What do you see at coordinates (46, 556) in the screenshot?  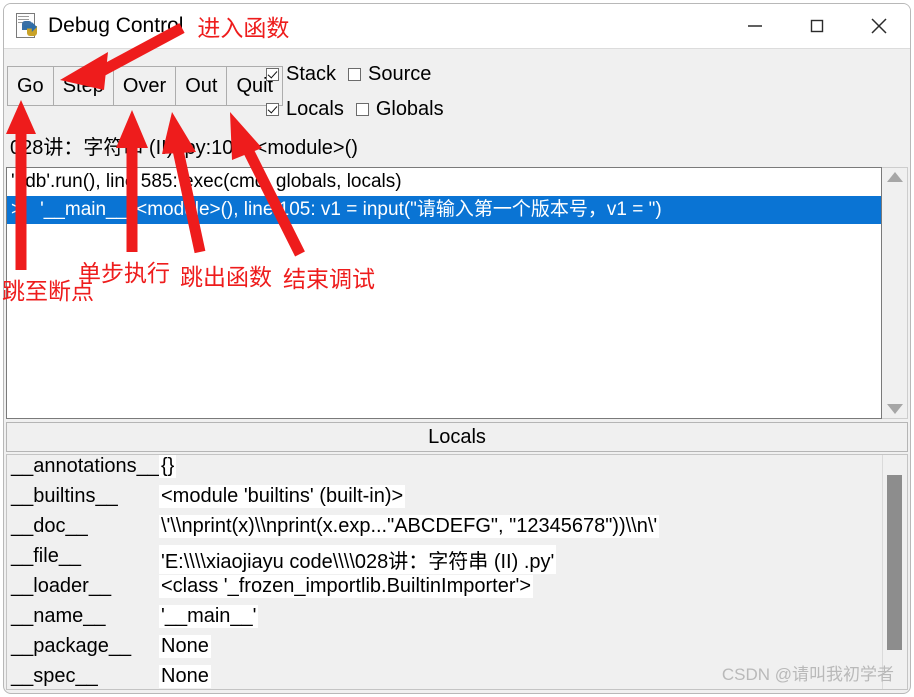 I see `local-name: __file__` at bounding box center [46, 556].